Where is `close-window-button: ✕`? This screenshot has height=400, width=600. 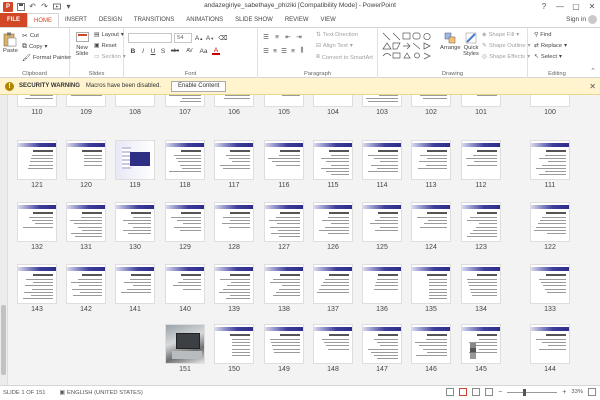 close-window-button: ✕ is located at coordinates (592, 6).